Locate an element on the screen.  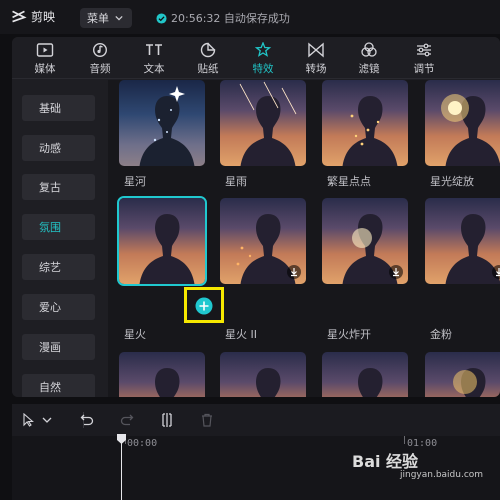
add-to-track-button is located at coordinates (204, 306).